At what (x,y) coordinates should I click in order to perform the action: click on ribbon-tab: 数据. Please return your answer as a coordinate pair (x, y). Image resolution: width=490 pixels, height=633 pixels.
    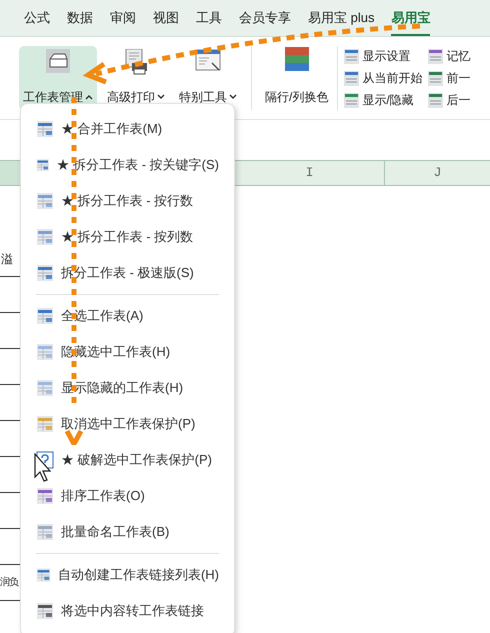
    Looking at the image, I should click on (80, 22).